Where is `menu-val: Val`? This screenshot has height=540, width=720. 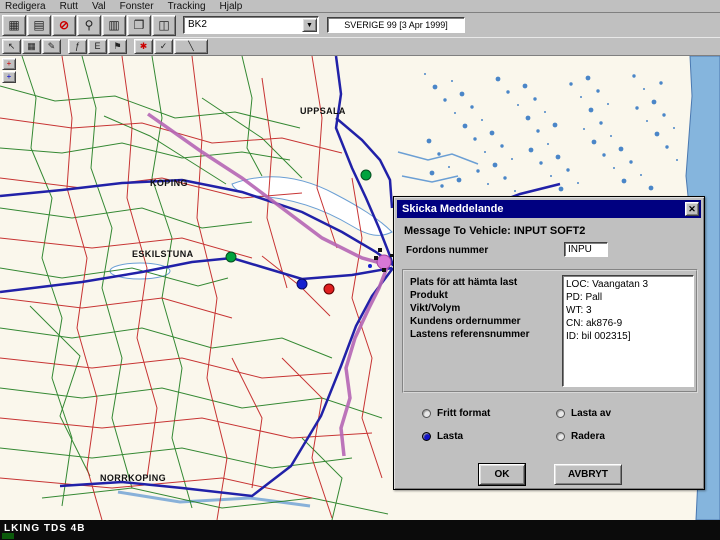 menu-val: Val is located at coordinates (99, 6).